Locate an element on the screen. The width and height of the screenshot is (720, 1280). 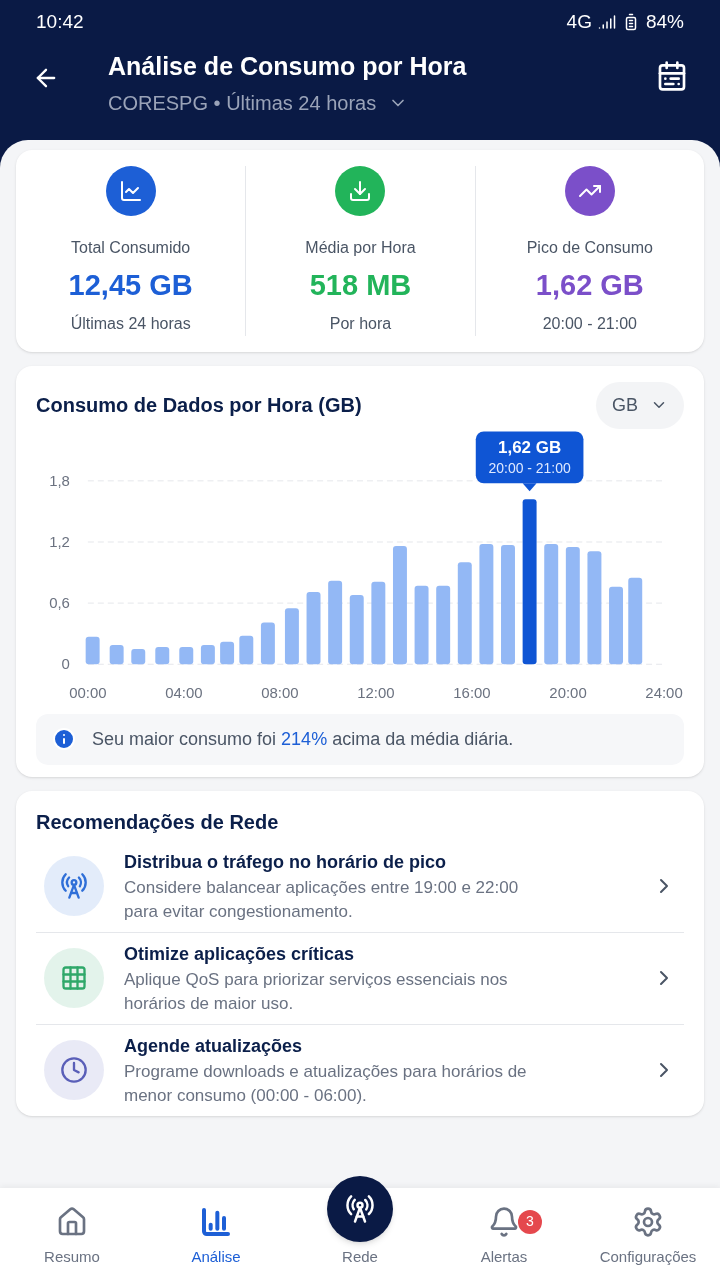
recommendation-item: Distribua o tráfego no horário de pico Considere balancear aplicações entre 19:00 e 22:00 para evitar congestionamento. is located at coordinates (360, 886).